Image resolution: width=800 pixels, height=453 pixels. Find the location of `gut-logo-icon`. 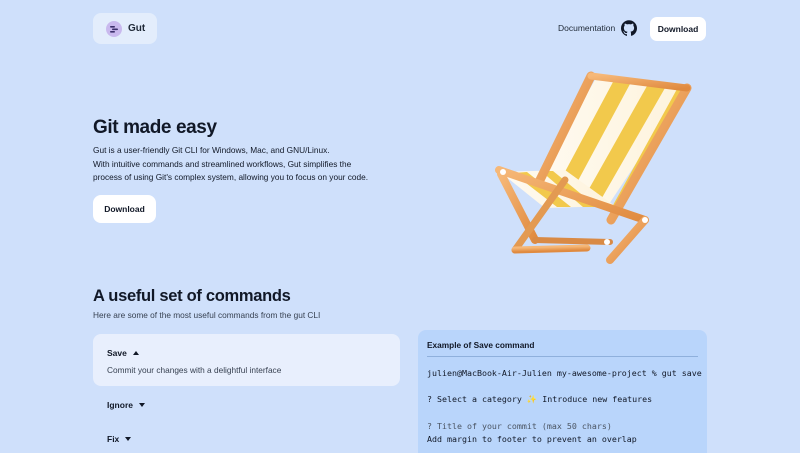

gut-logo-icon is located at coordinates (114, 28).